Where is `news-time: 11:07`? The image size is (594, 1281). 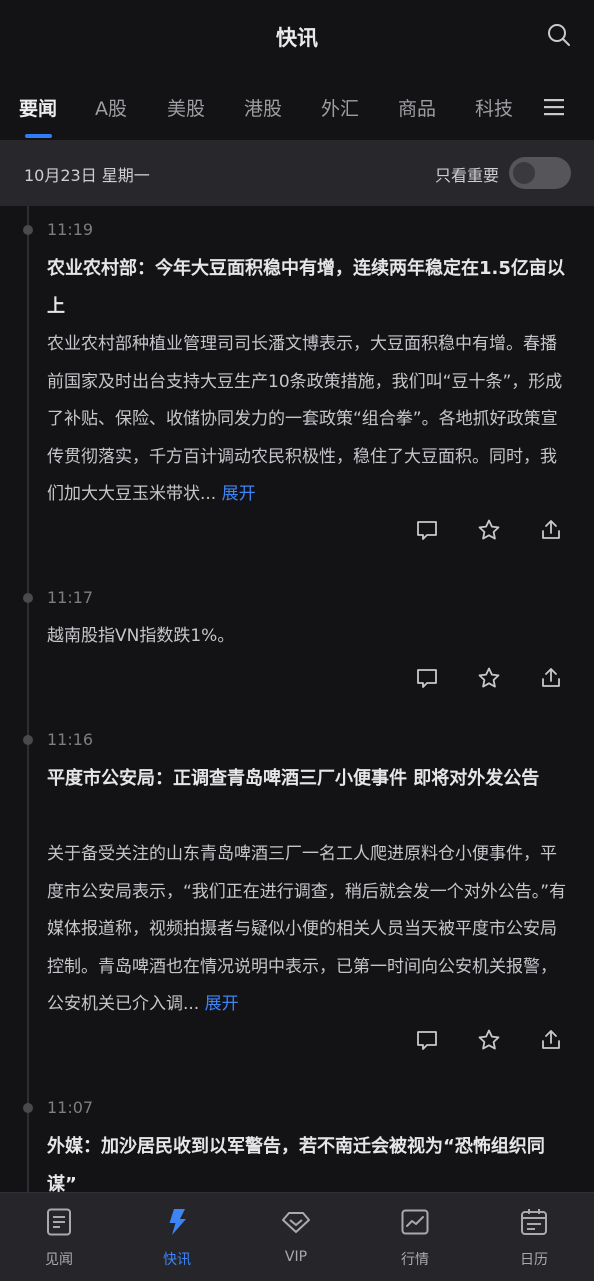 news-time: 11:07 is located at coordinates (70, 1107).